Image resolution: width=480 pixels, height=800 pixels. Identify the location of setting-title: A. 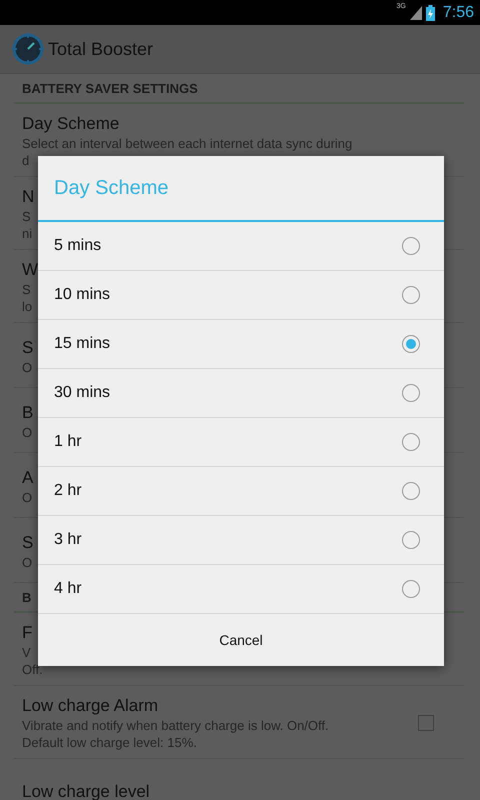
(28, 477).